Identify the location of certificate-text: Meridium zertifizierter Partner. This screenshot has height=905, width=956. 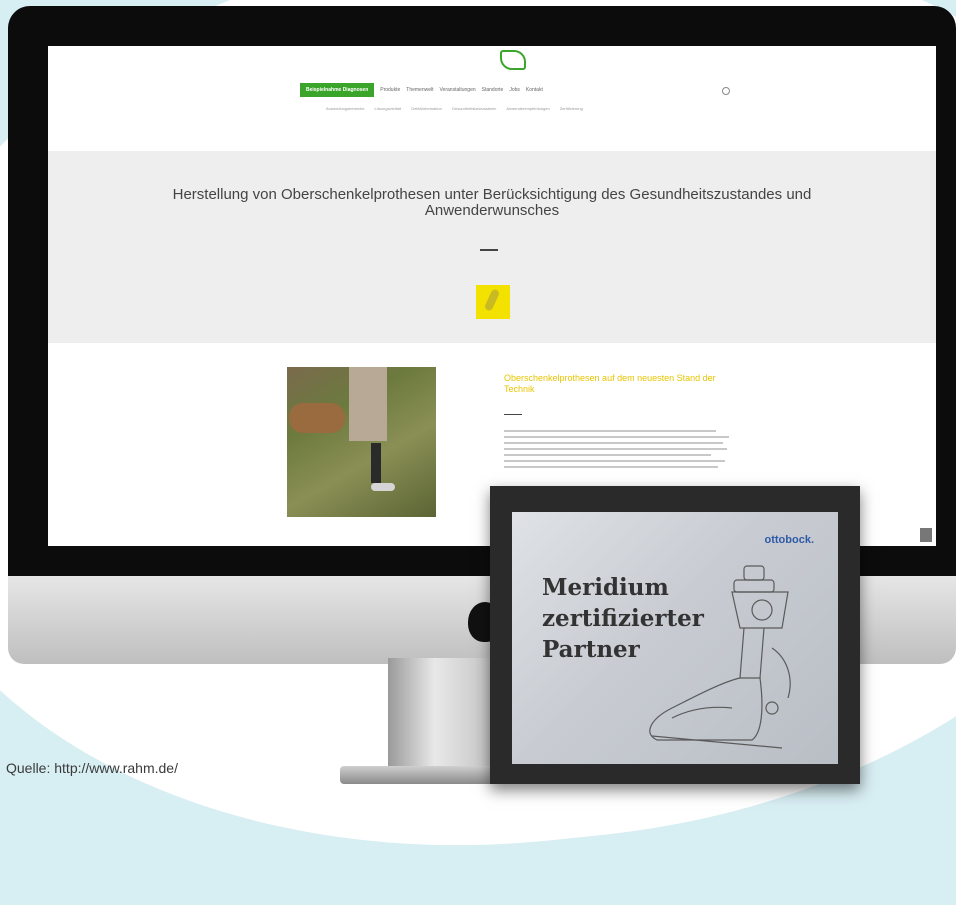
(642, 618).